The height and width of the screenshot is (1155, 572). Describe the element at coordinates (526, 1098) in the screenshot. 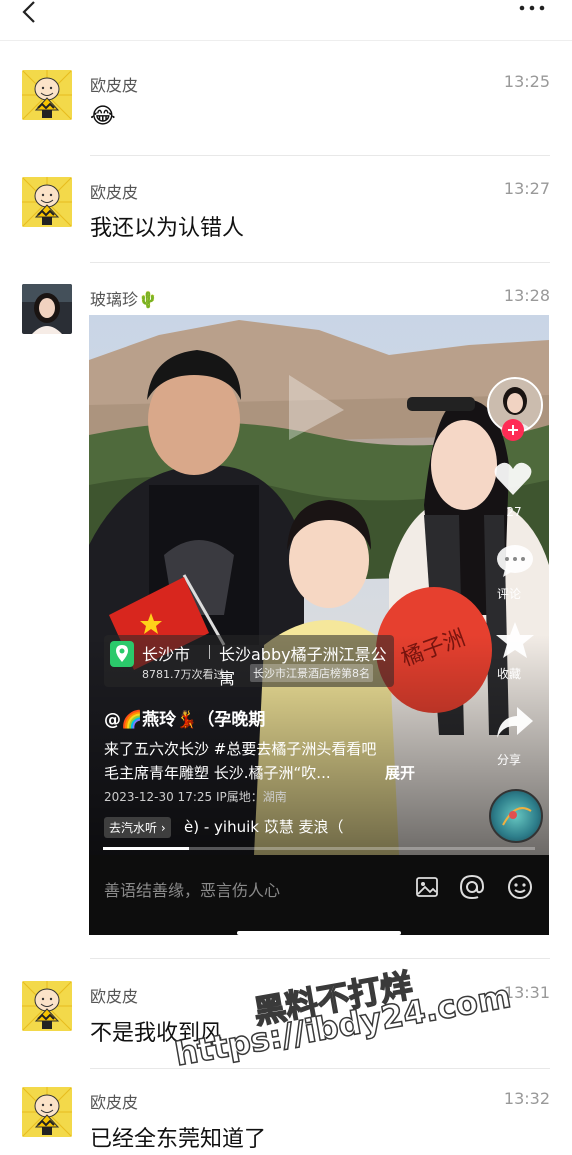

I see `timestamp: 13:32` at that location.